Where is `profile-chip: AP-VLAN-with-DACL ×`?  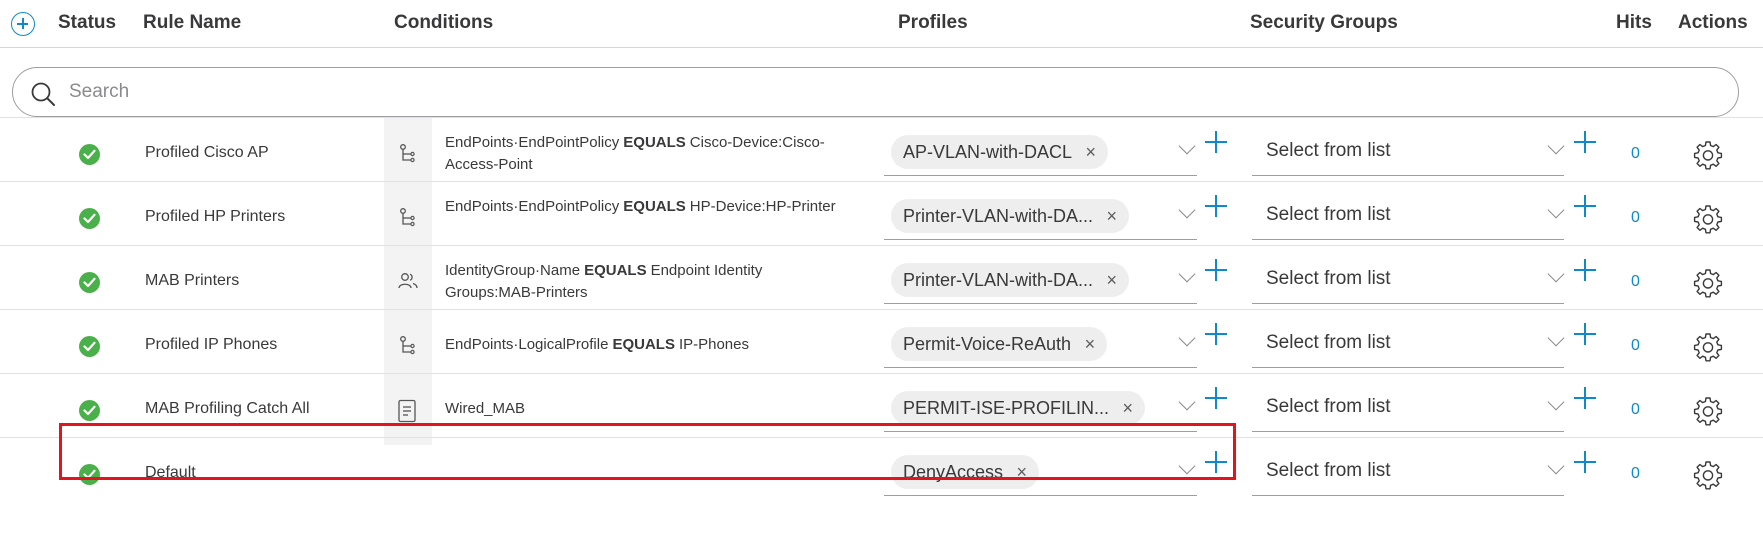 profile-chip: AP-VLAN-with-DACL × is located at coordinates (1000, 152).